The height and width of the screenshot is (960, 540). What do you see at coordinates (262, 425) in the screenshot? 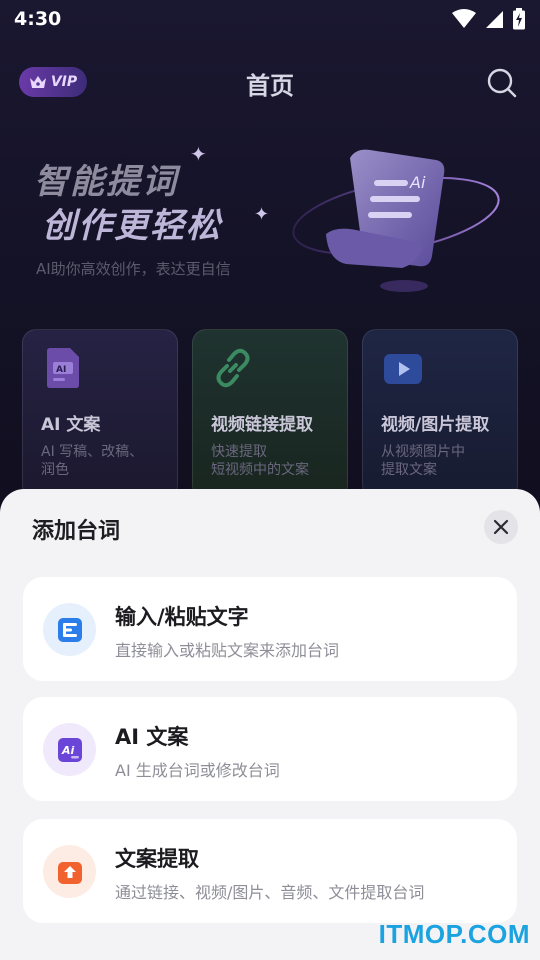
I see `card-title: 视频链接提取` at bounding box center [262, 425].